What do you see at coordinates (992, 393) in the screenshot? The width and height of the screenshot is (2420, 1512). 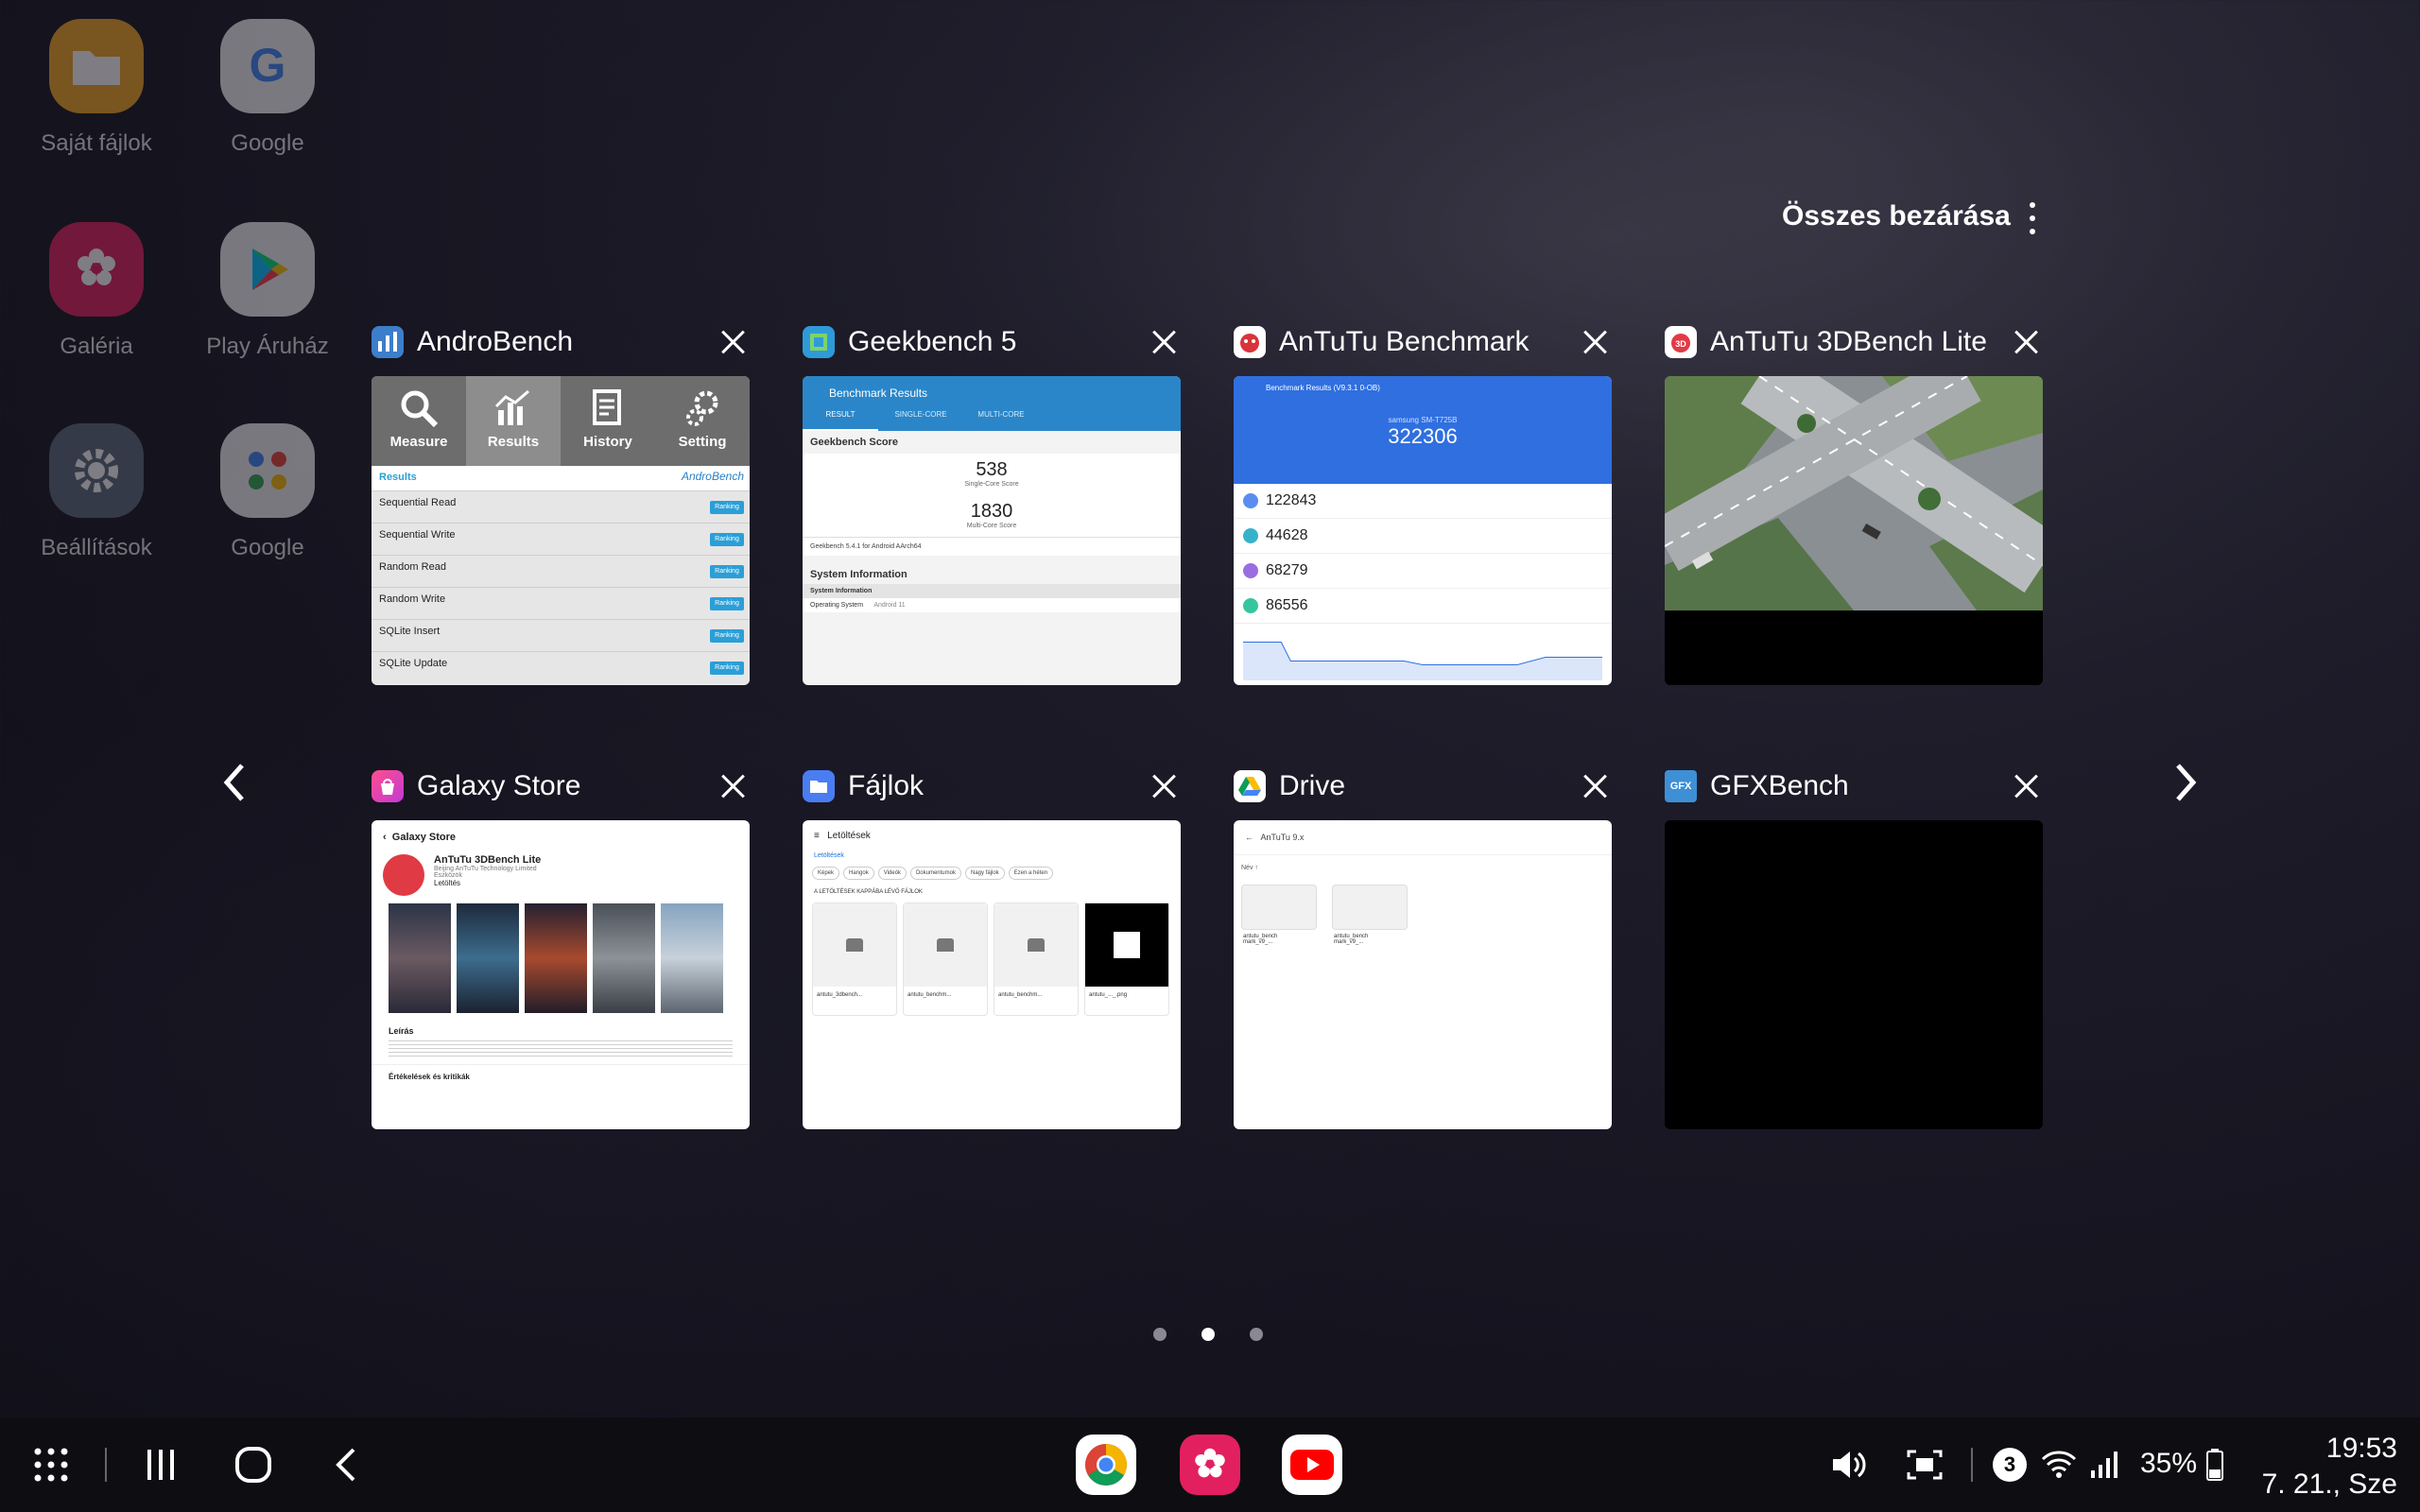 I see `geekbench-header: Benchmark Results` at bounding box center [992, 393].